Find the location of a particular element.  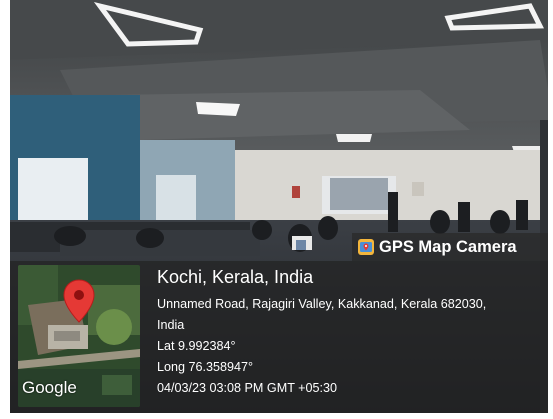

app-name: GPS Map Camera is located at coordinates (448, 246).